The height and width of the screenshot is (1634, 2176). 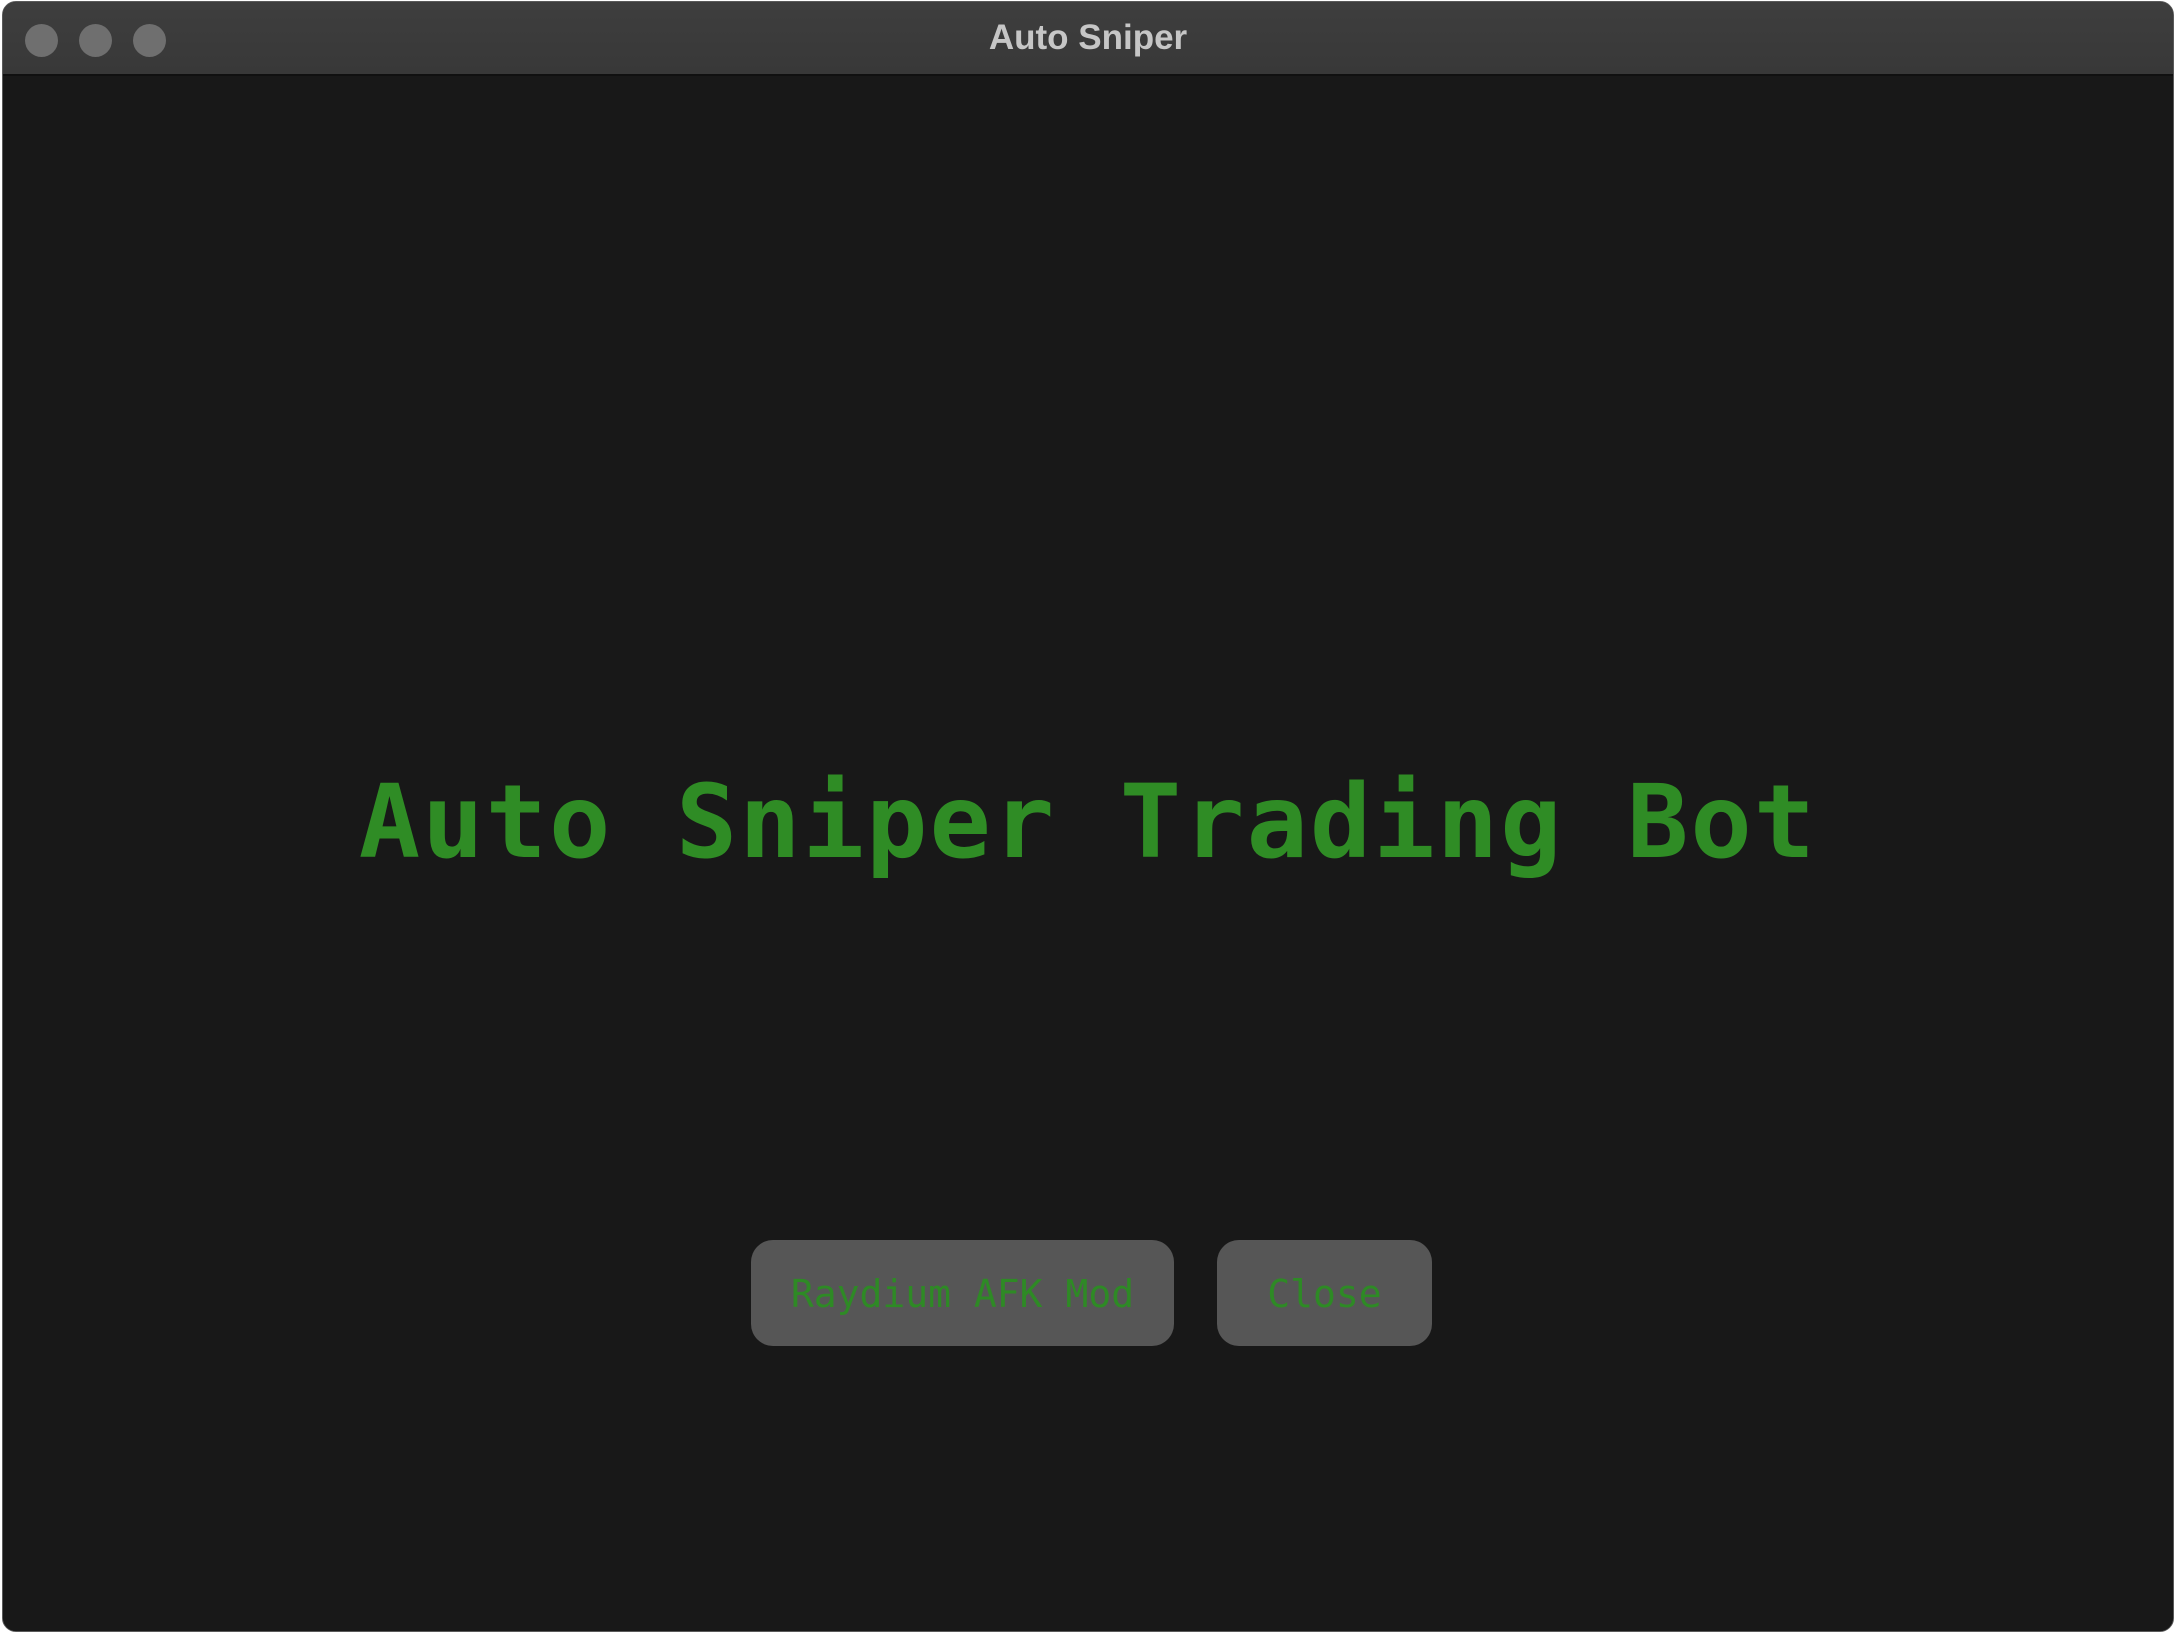 I want to click on app-headline: Auto Sniper Trading Bot, so click(x=1088, y=822).